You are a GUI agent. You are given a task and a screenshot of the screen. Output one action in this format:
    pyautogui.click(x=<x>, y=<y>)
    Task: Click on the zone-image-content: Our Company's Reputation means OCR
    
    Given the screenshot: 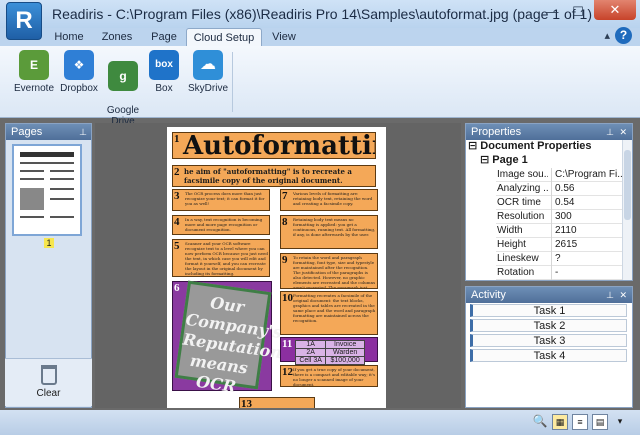 What is the action you would take?
    pyautogui.click(x=228, y=338)
    